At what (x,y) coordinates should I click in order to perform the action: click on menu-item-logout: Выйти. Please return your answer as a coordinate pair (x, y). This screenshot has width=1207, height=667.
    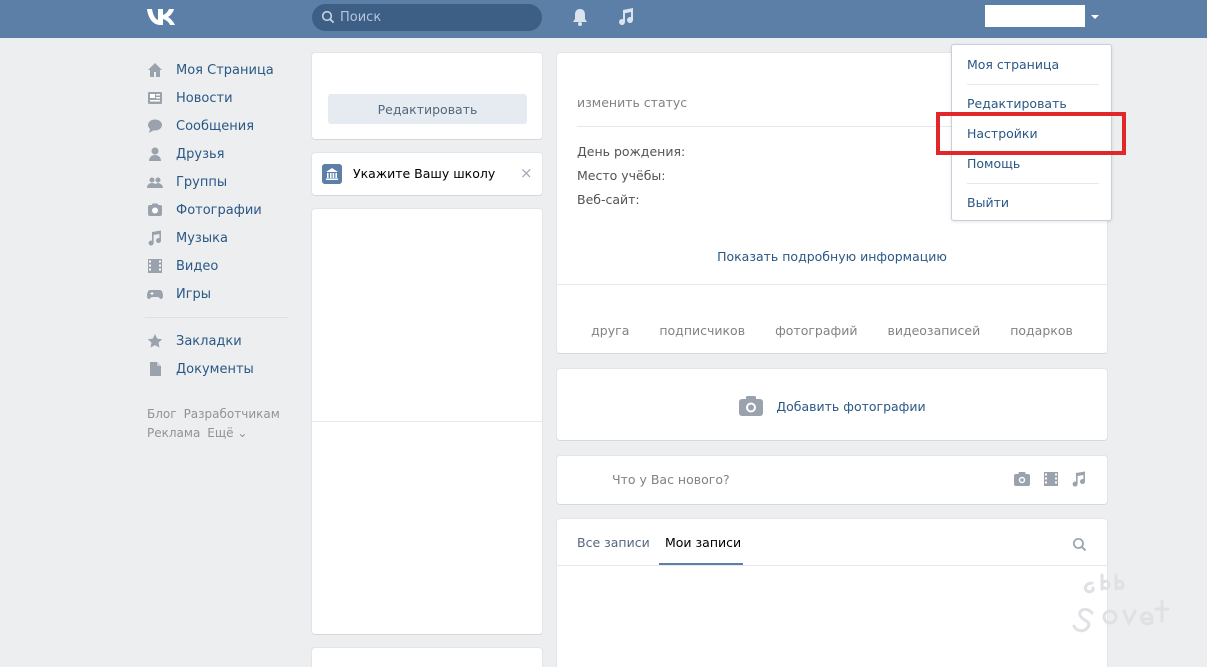
    Looking at the image, I should click on (988, 202).